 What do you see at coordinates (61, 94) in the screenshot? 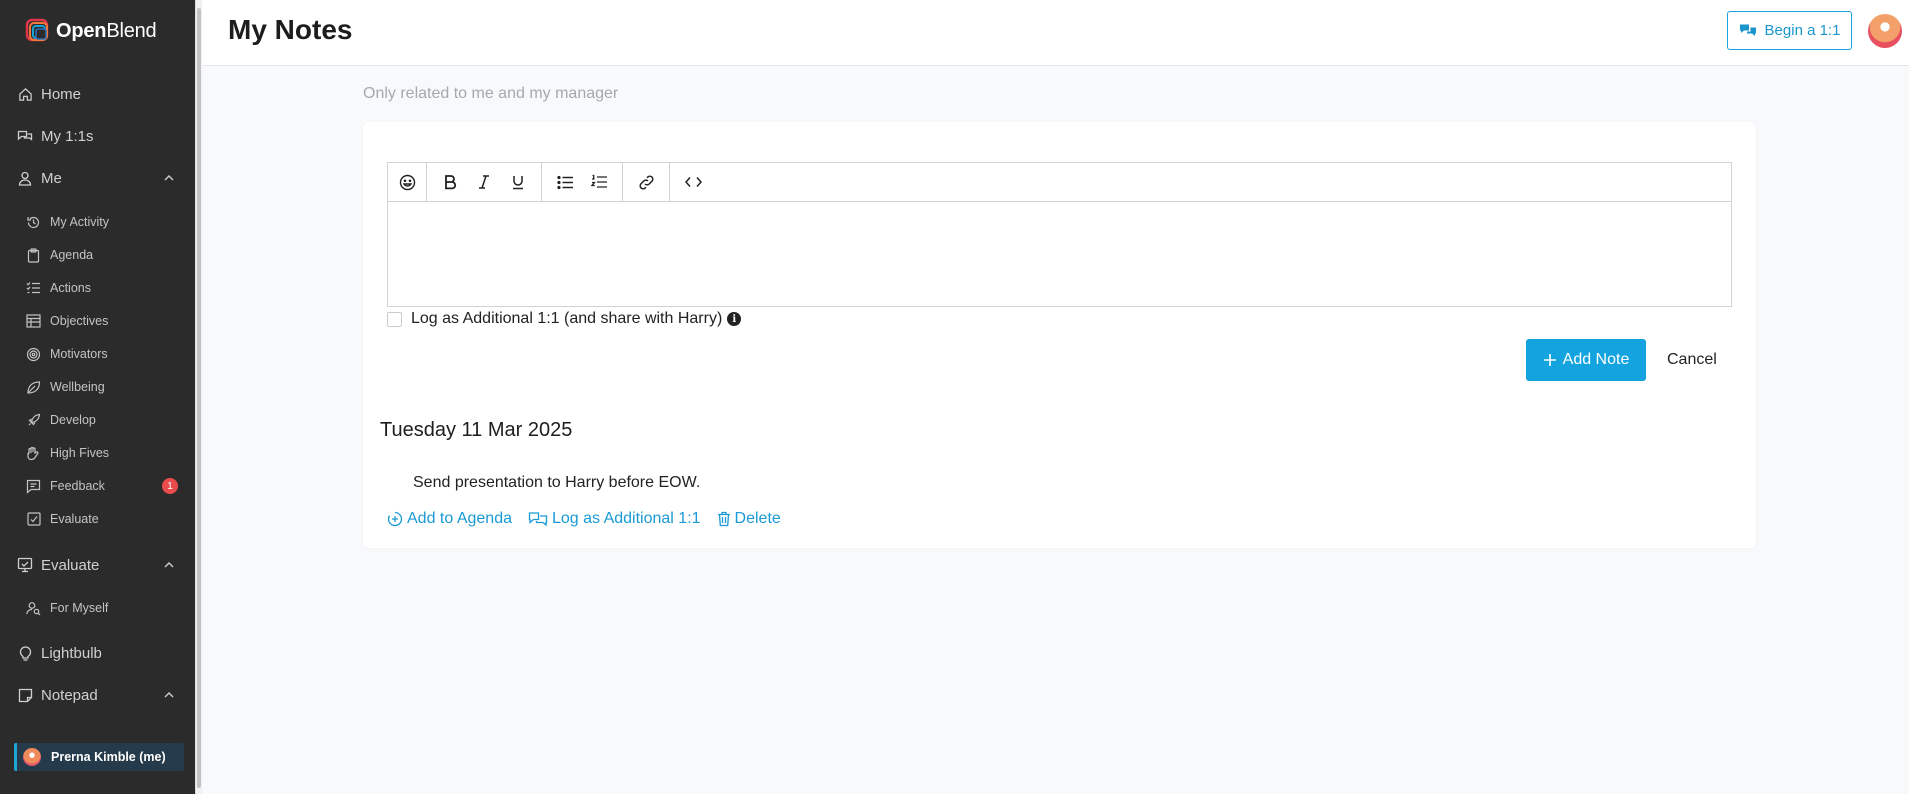
I see `sidebar-item-label: Home` at bounding box center [61, 94].